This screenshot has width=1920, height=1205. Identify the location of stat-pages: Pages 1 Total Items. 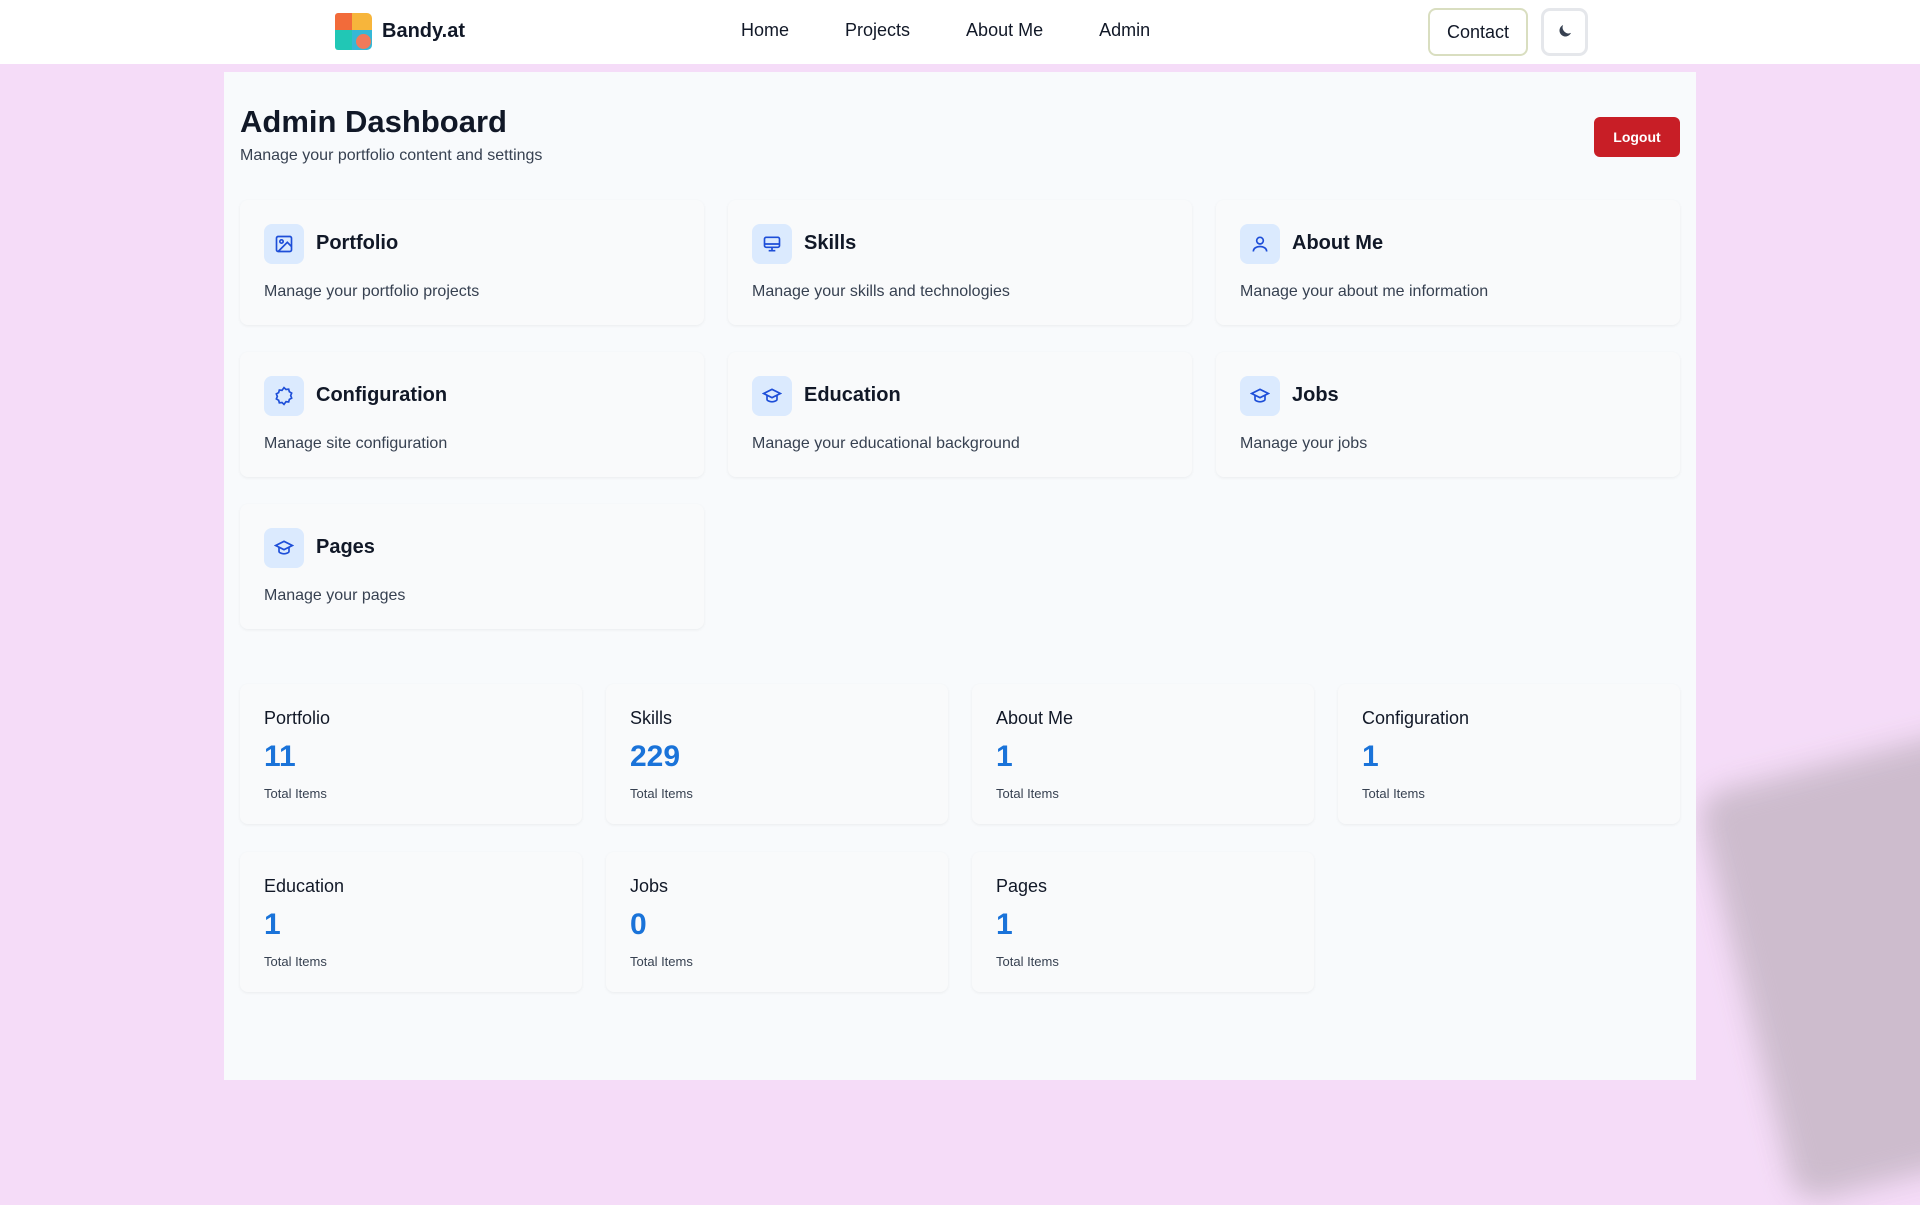
(1143, 922).